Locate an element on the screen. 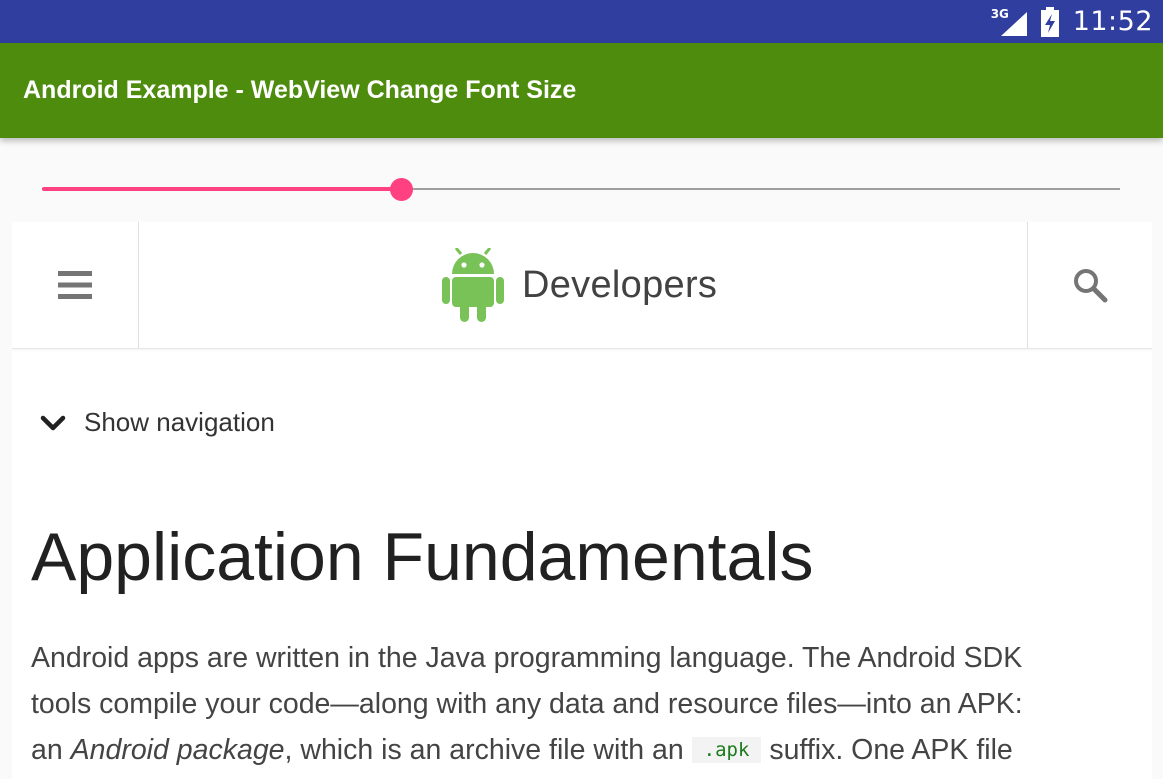  slider-thumb is located at coordinates (401, 189).